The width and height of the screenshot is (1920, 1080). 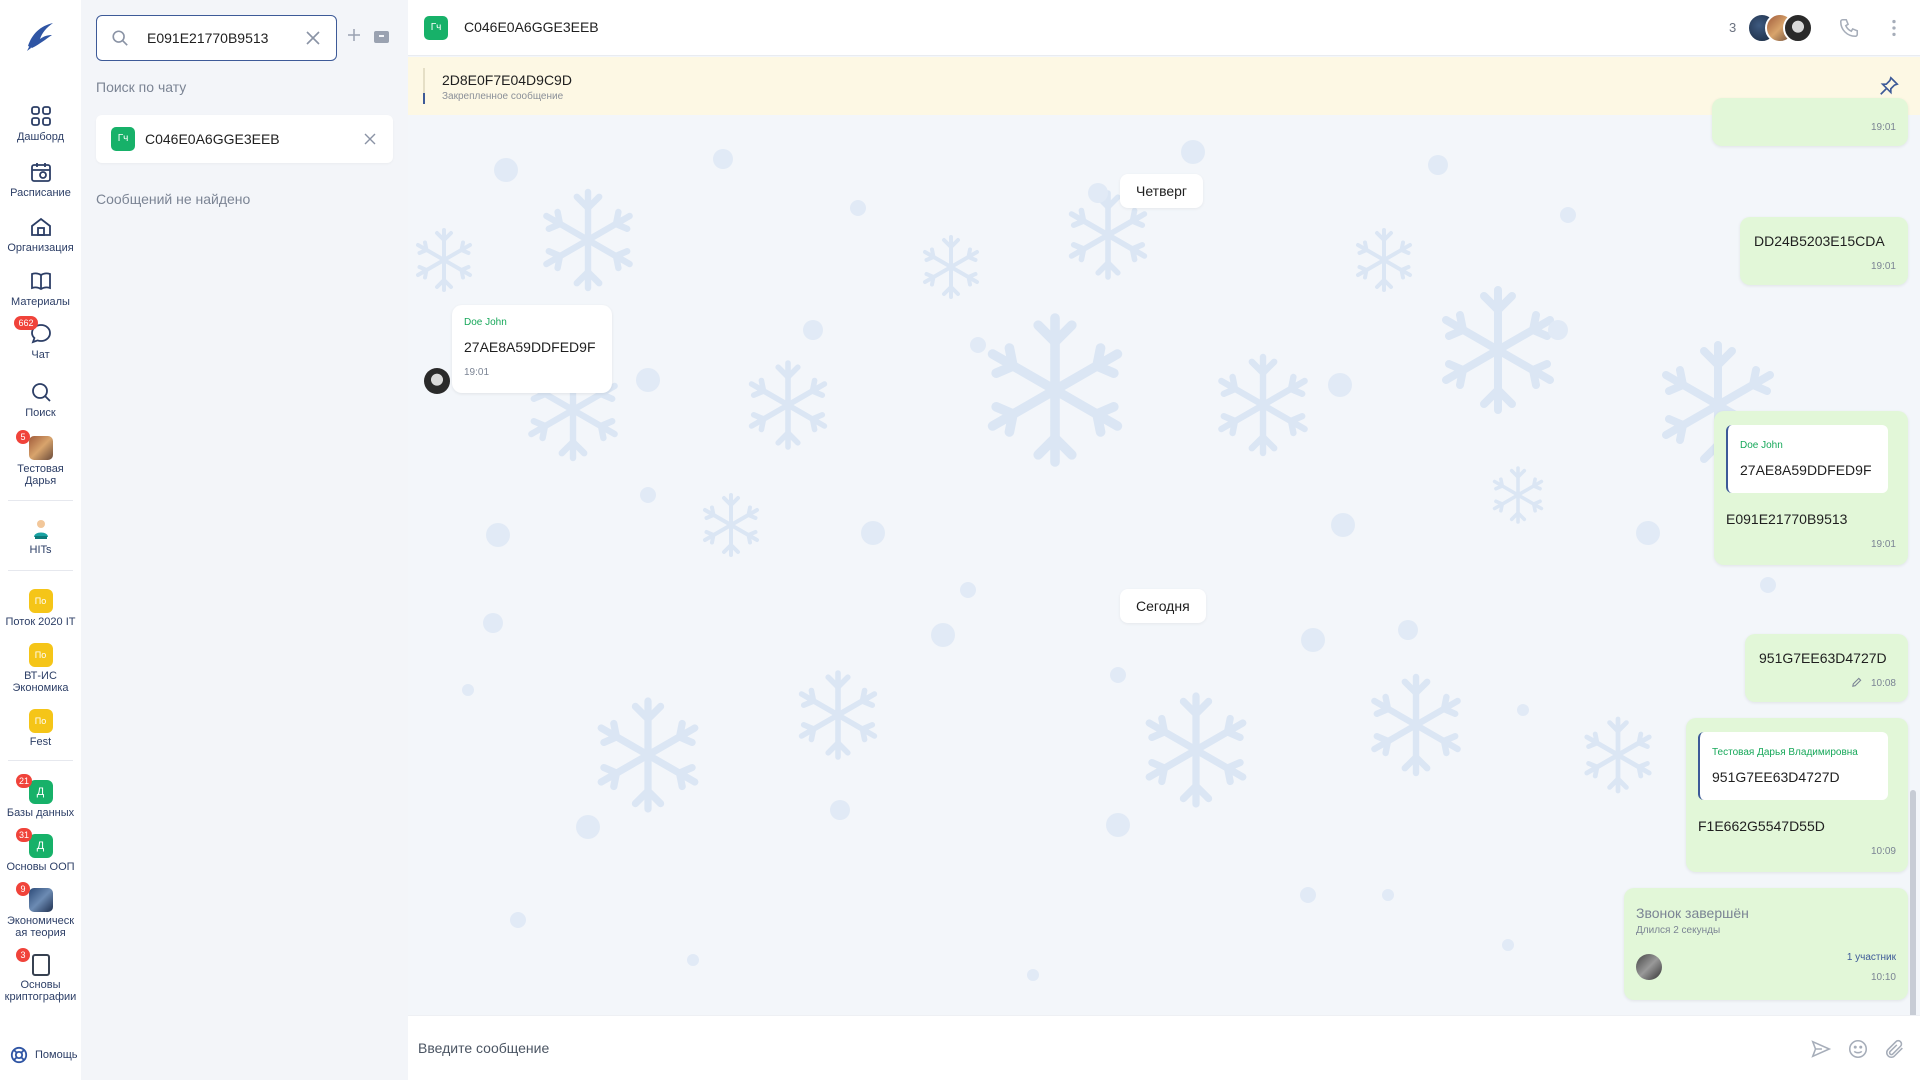 I want to click on search-input, so click(x=217, y=38).